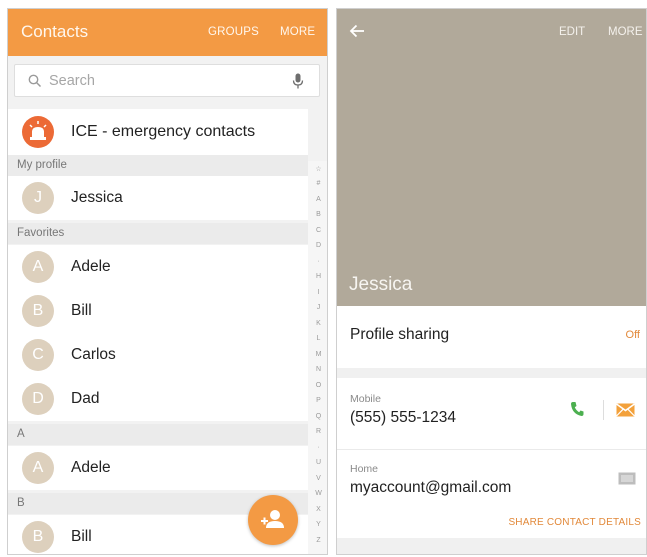 Image resolution: width=647 pixels, height=557 pixels. I want to click on index-letter: Y, so click(317, 524).